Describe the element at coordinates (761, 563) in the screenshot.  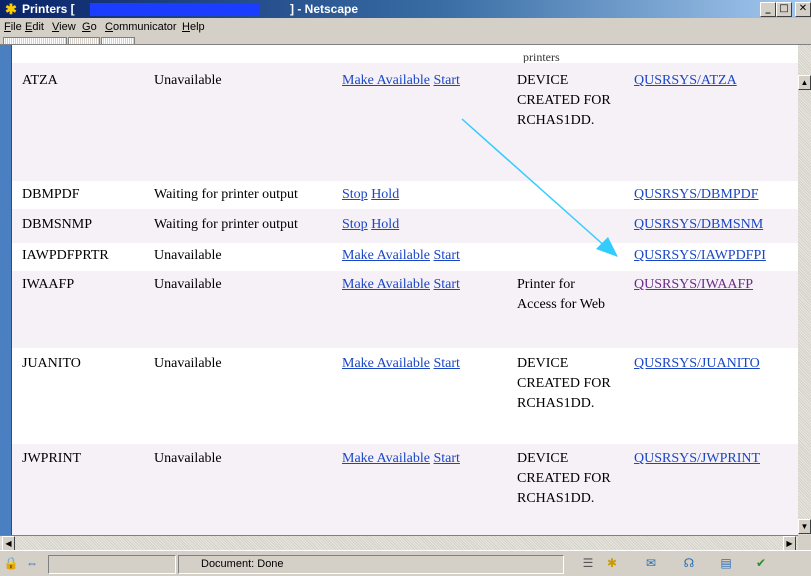
I see `checkmark-icon: ✔` at that location.